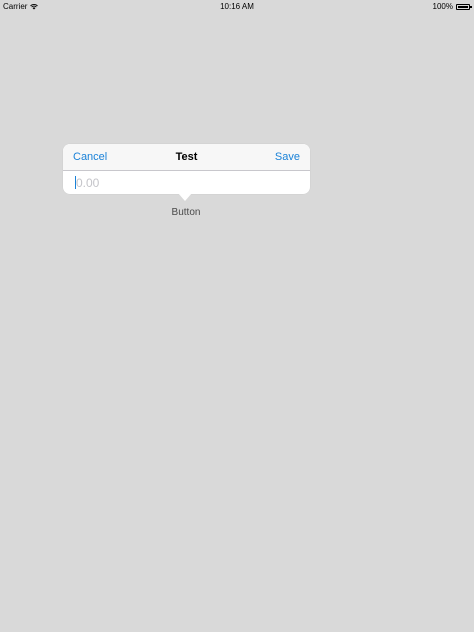 The height and width of the screenshot is (632, 474). What do you see at coordinates (75, 182) in the screenshot?
I see `text-caret` at bounding box center [75, 182].